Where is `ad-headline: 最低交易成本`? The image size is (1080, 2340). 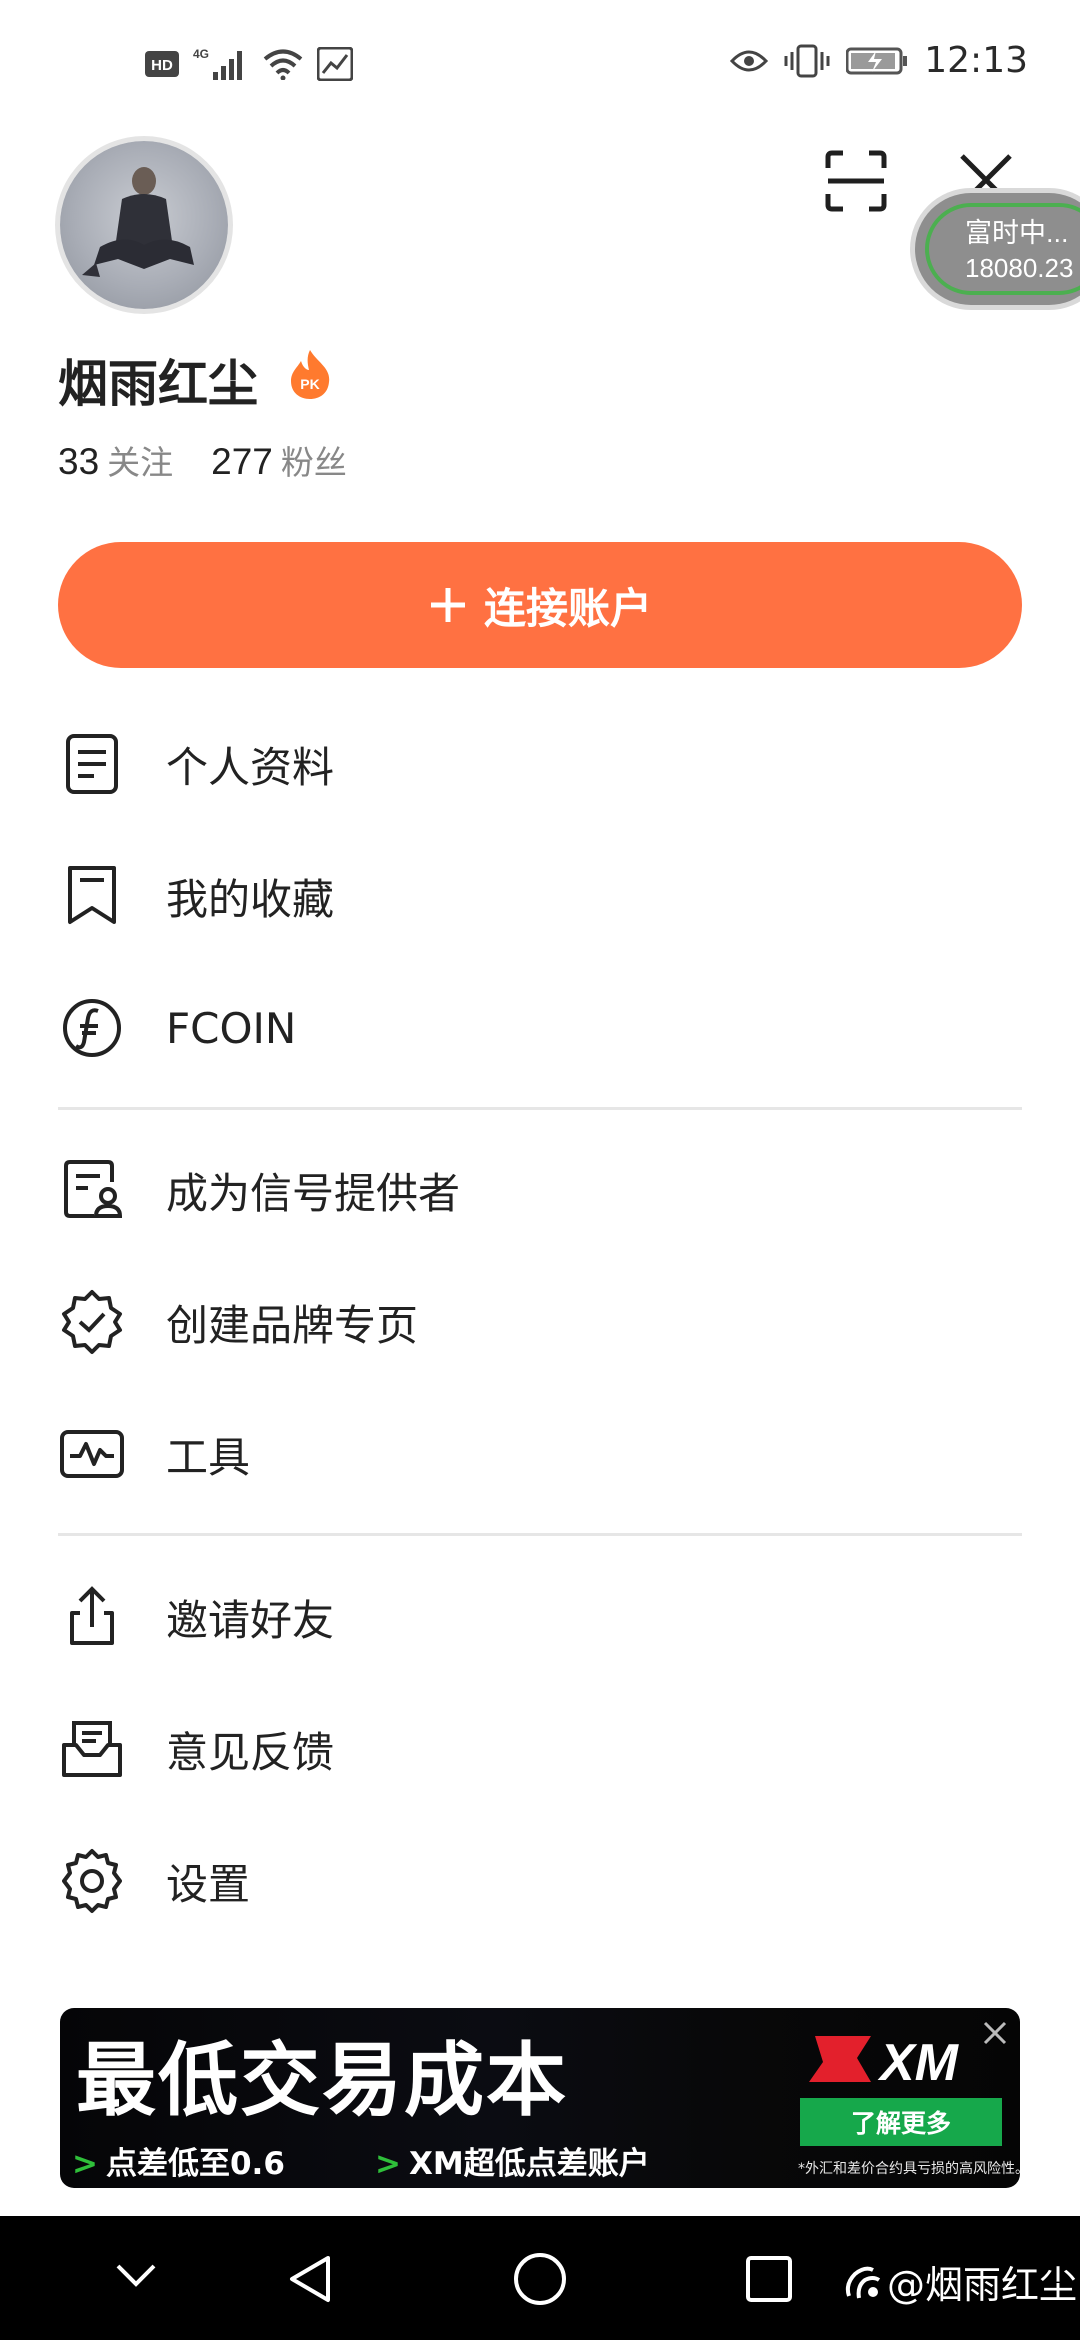
ad-headline: 最低交易成本 is located at coordinates (322, 2080).